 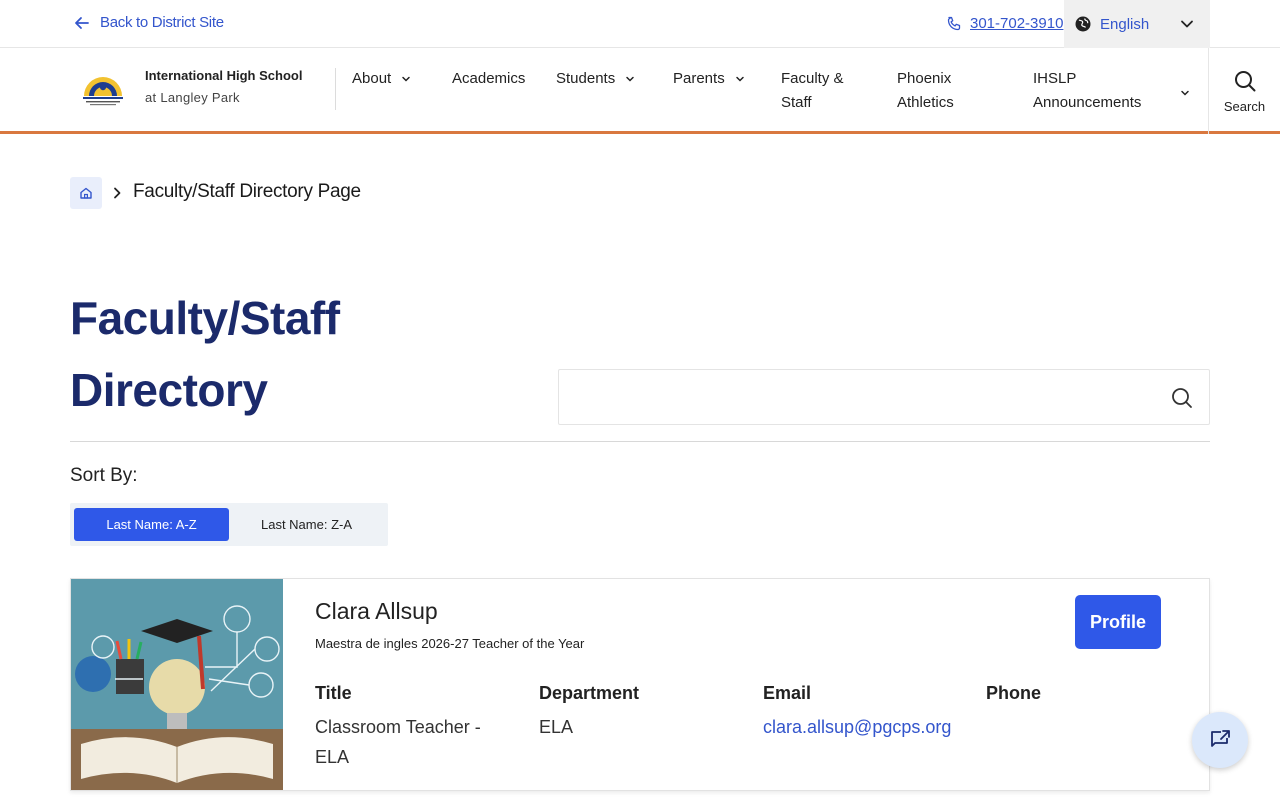 I want to click on sort-toggle-group: Last Name: A-Z Last Name: Z-A, so click(x=229, y=524).